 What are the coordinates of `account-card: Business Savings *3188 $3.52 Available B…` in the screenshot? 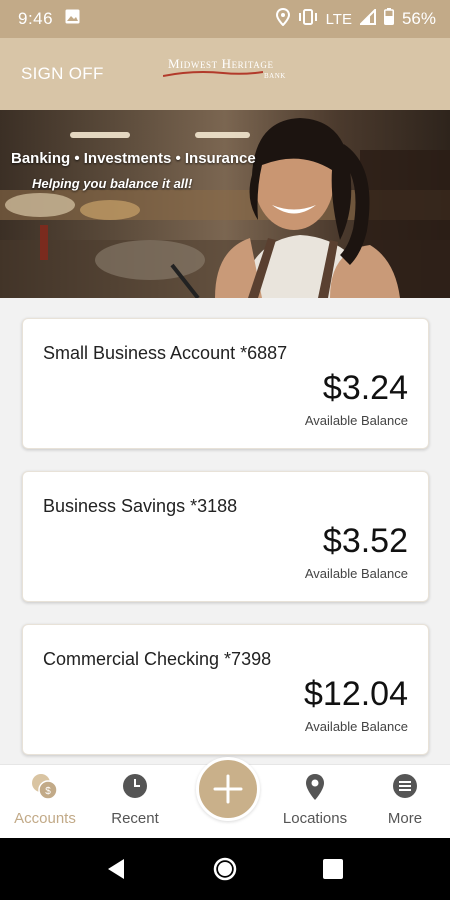 It's located at (225, 536).